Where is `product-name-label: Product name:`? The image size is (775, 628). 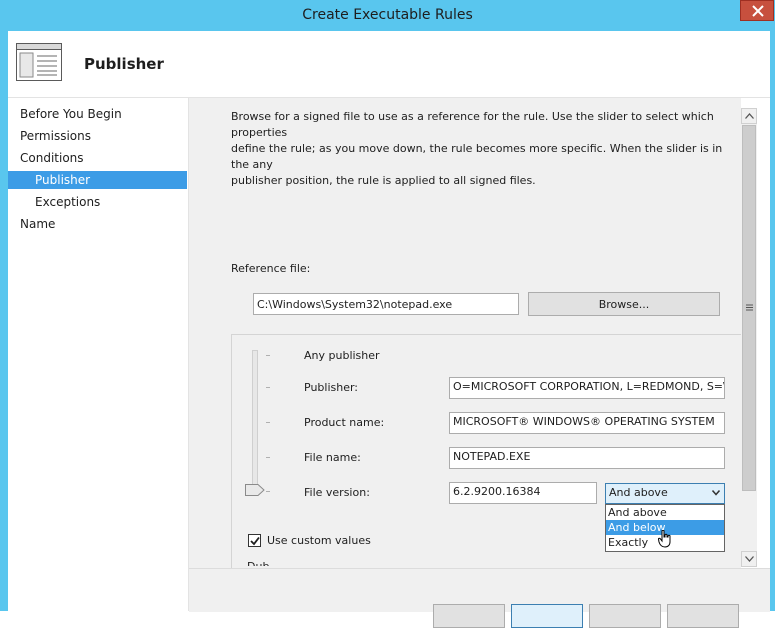 product-name-label: Product name: is located at coordinates (344, 422).